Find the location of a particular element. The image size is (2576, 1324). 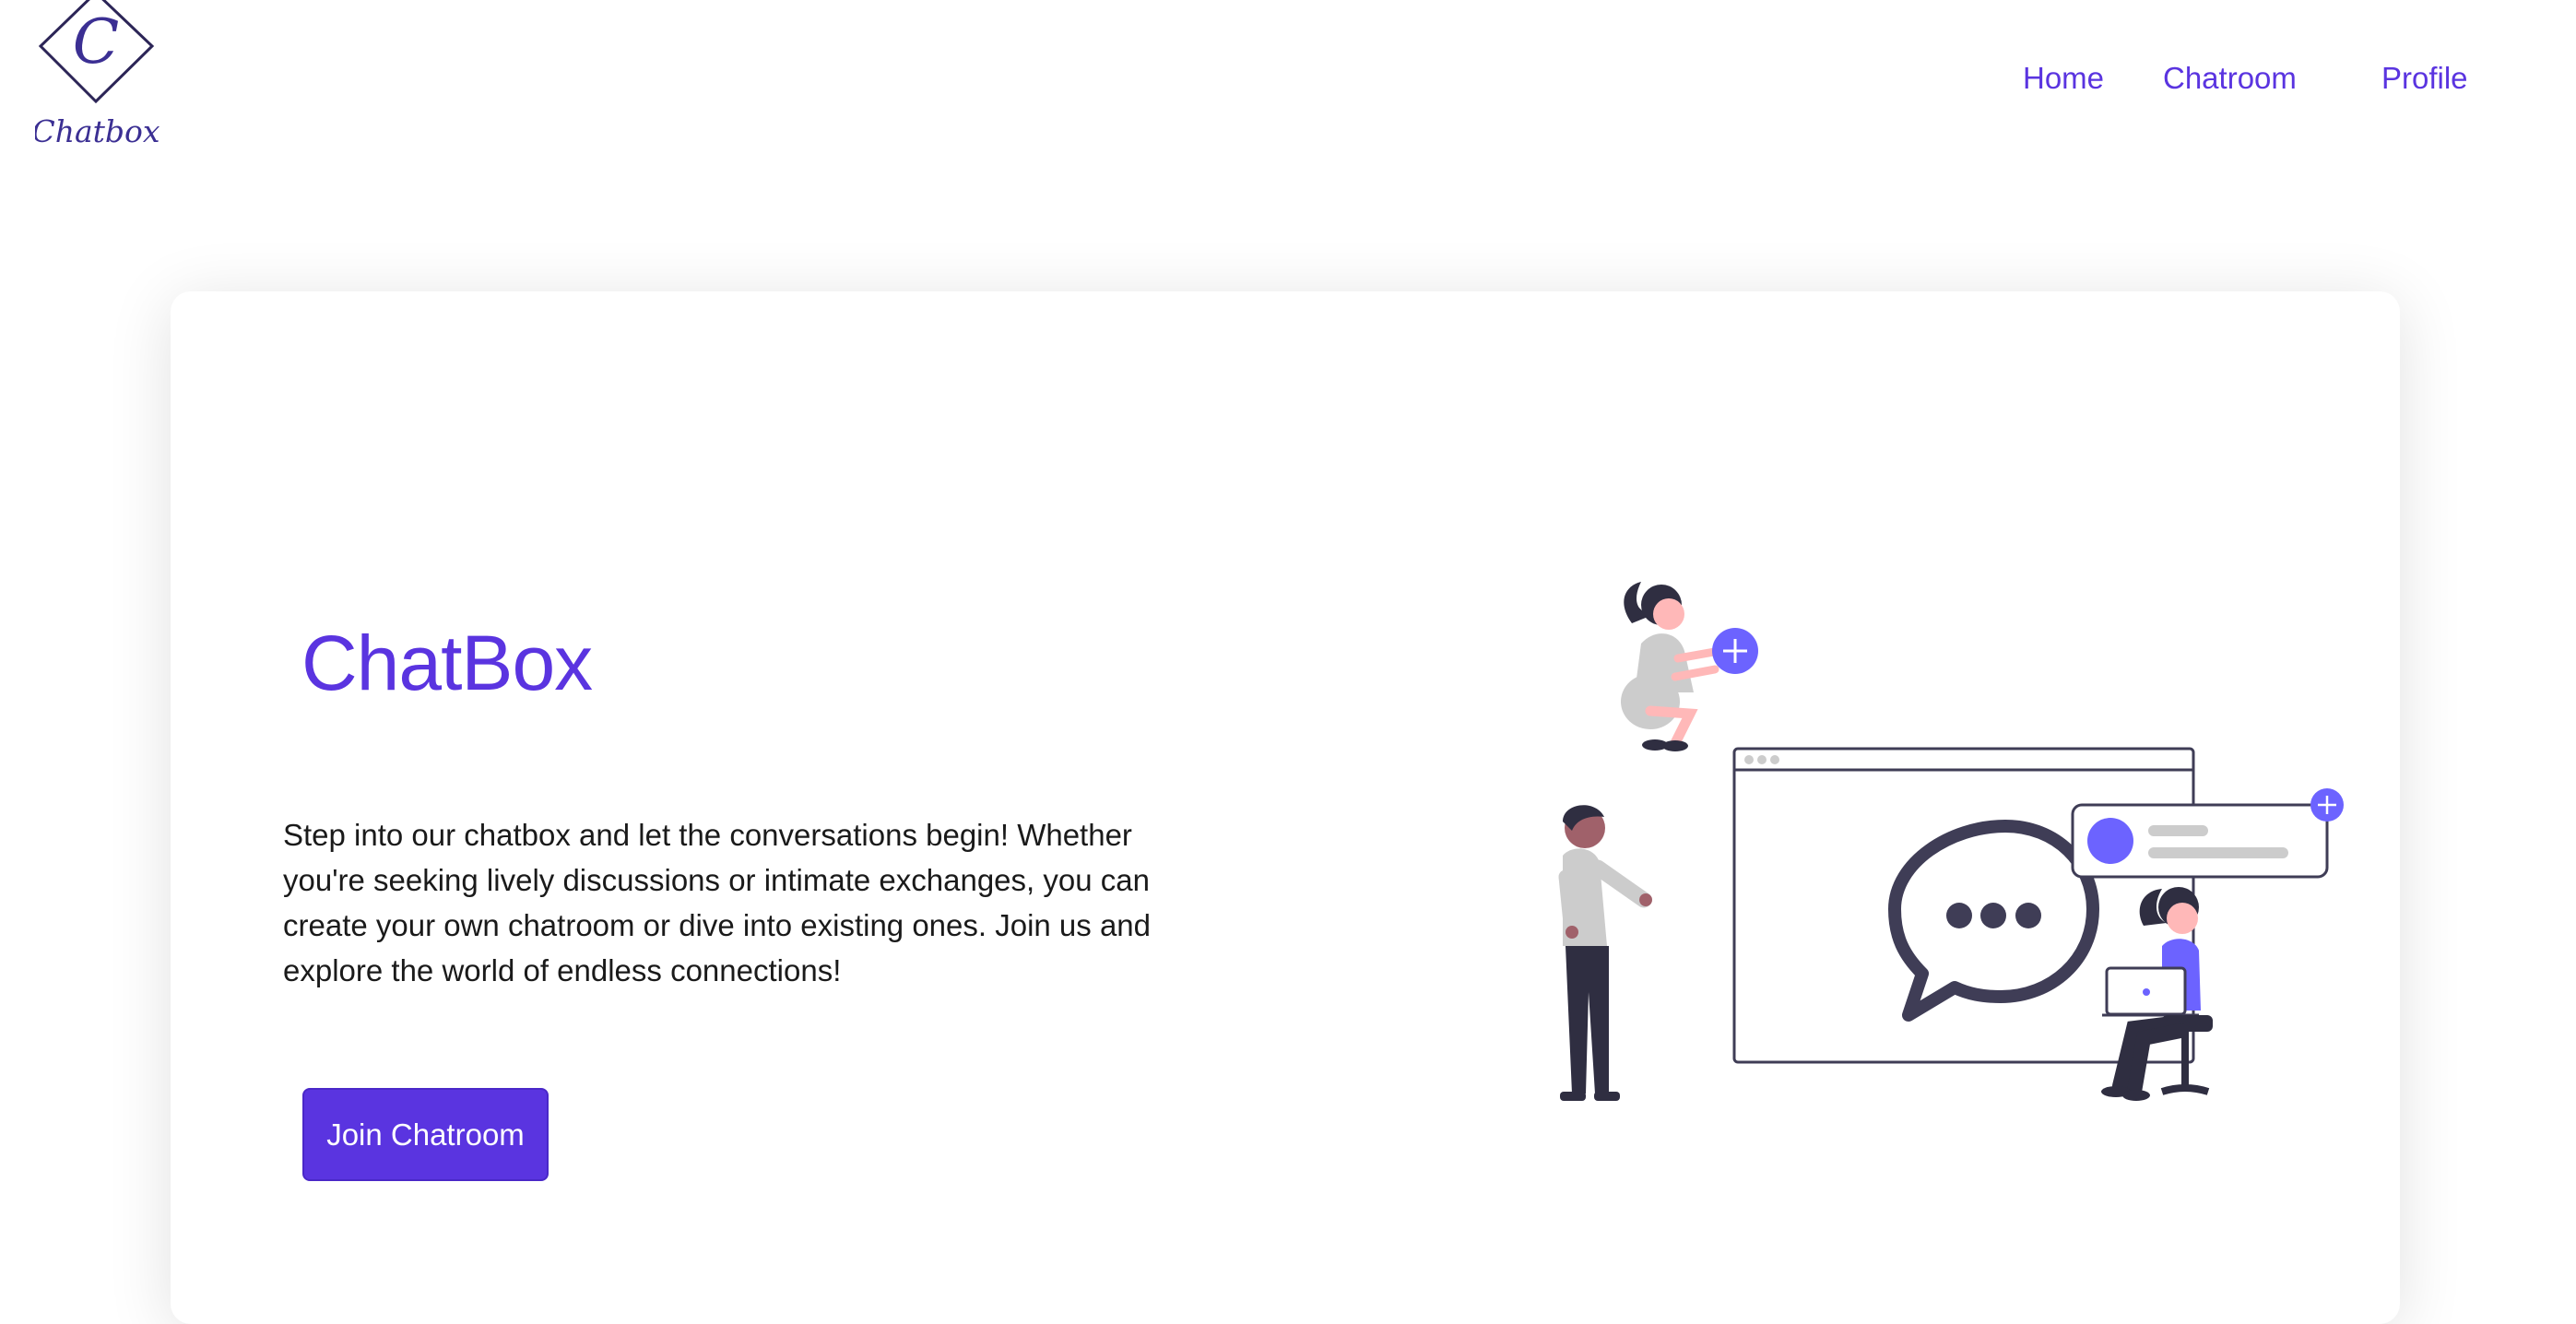

person-on-top-graphic is located at coordinates (1689, 666).